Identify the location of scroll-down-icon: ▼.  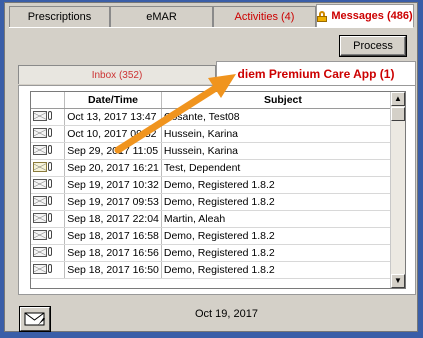
(398, 281).